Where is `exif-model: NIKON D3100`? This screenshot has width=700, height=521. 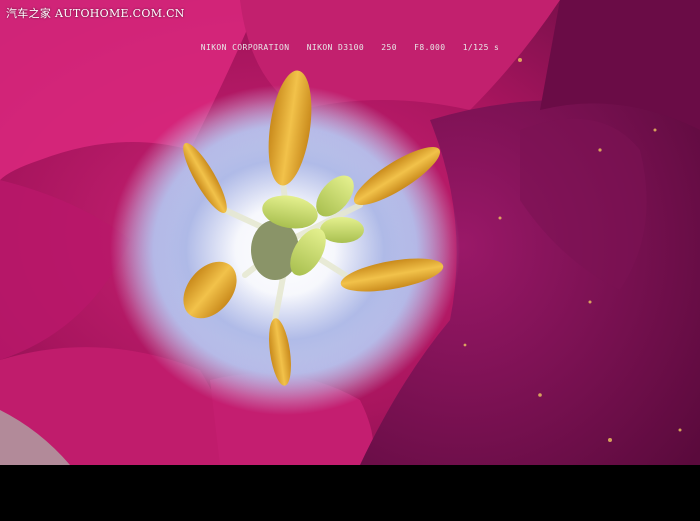 exif-model: NIKON D3100 is located at coordinates (335, 47).